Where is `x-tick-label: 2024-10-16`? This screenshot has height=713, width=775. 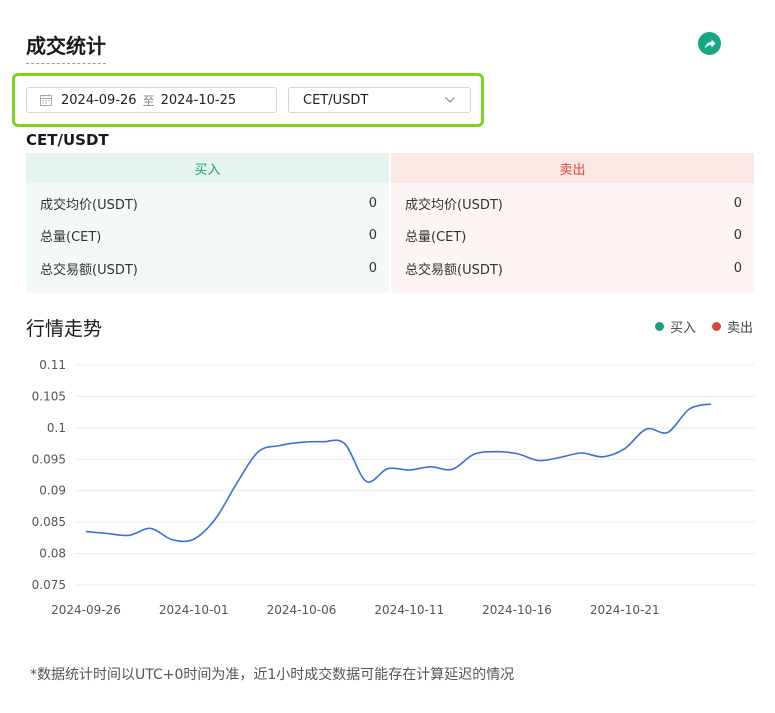 x-tick-label: 2024-10-16 is located at coordinates (517, 610).